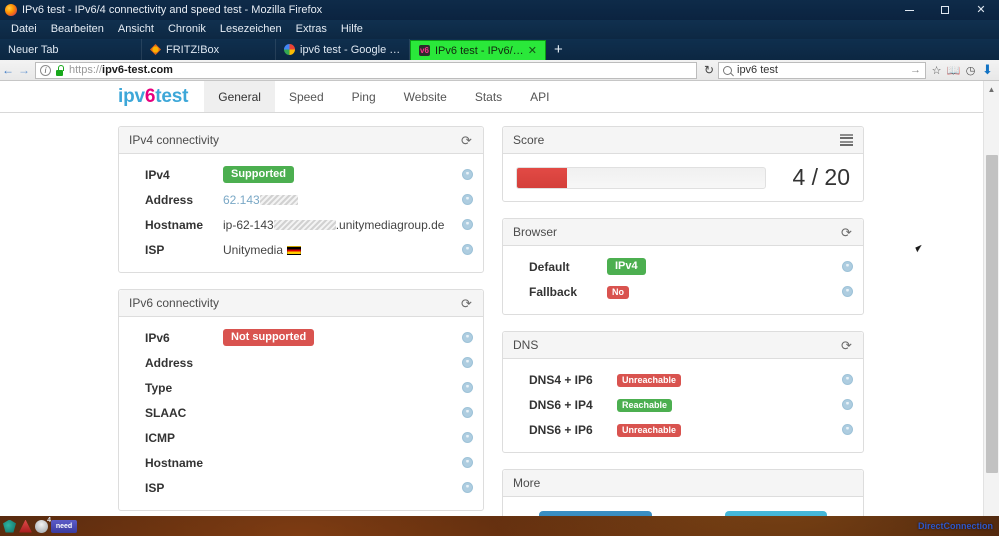 The height and width of the screenshot is (536, 999). Describe the element at coordinates (909, 10) in the screenshot. I see `minimize-button` at that location.